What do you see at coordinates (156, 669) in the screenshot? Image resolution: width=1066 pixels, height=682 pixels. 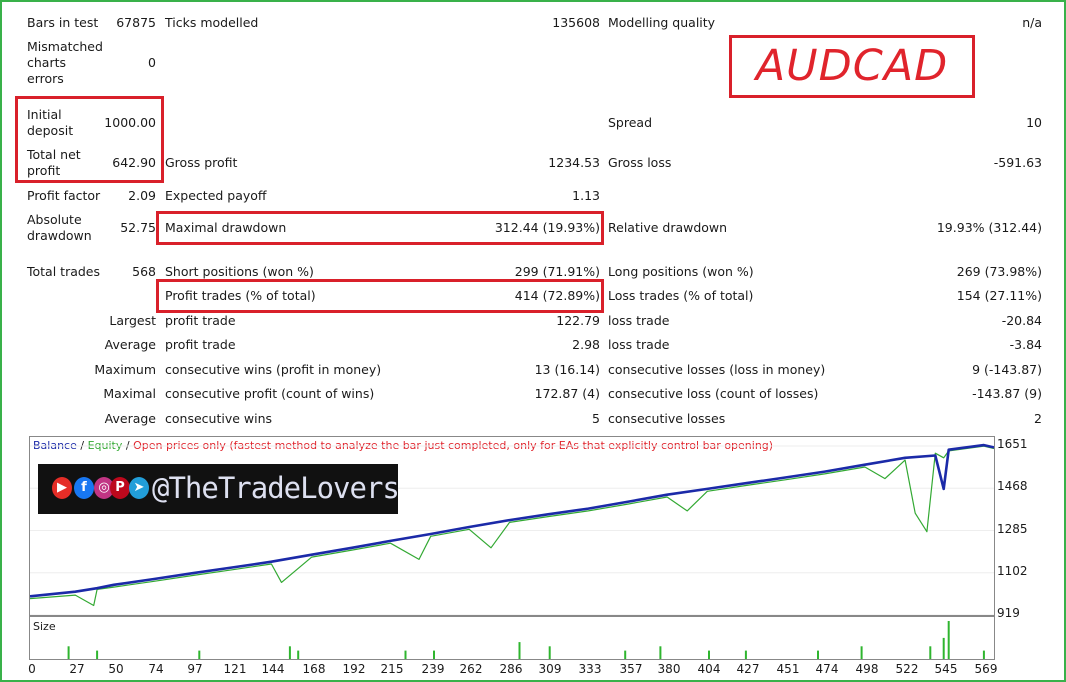 I see `x-tick-label-3: 74` at bounding box center [156, 669].